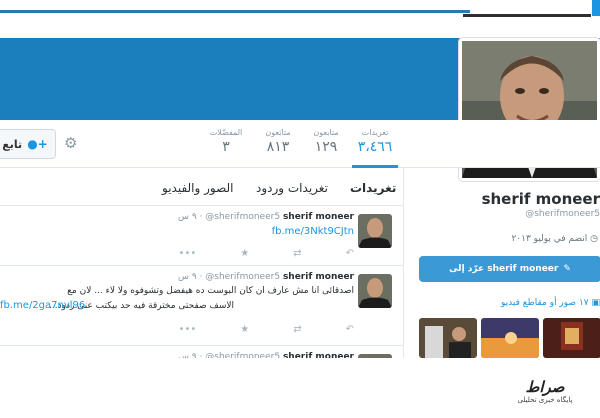 This screenshot has width=600, height=418. What do you see at coordinates (70, 143) in the screenshot?
I see `gear-icon: ⚙` at bounding box center [70, 143].